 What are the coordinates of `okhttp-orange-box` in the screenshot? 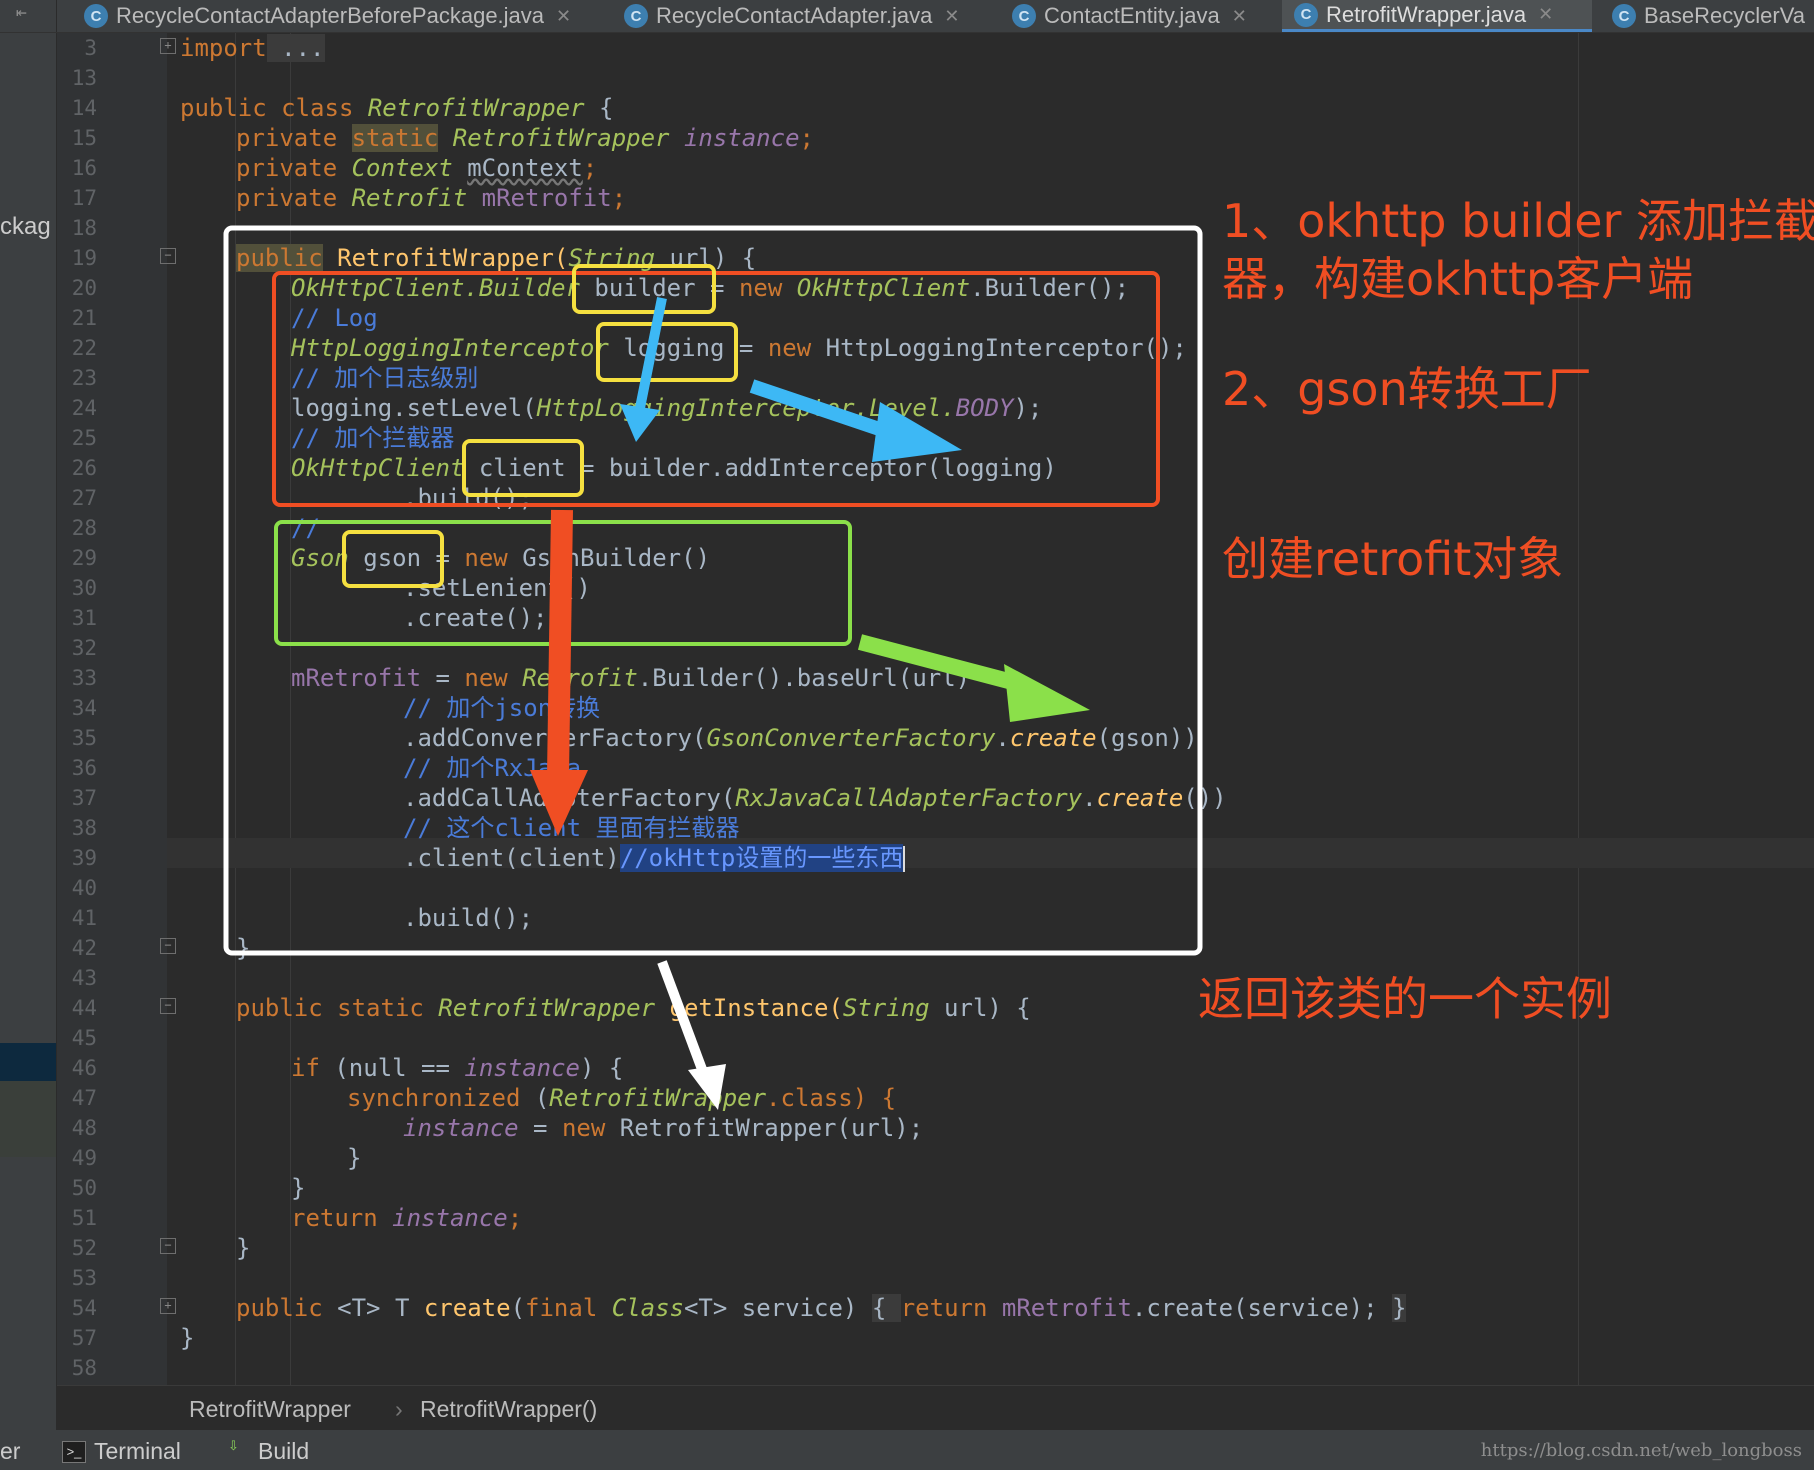 It's located at (716, 389).